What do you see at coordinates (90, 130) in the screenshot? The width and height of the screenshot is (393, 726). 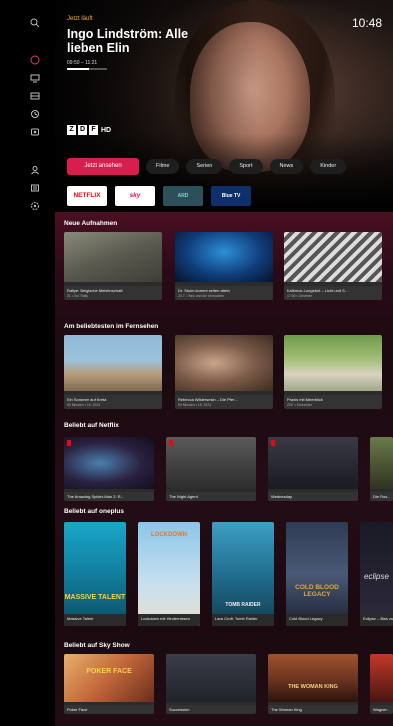 I see `channel-logo: Z D F HD` at bounding box center [90, 130].